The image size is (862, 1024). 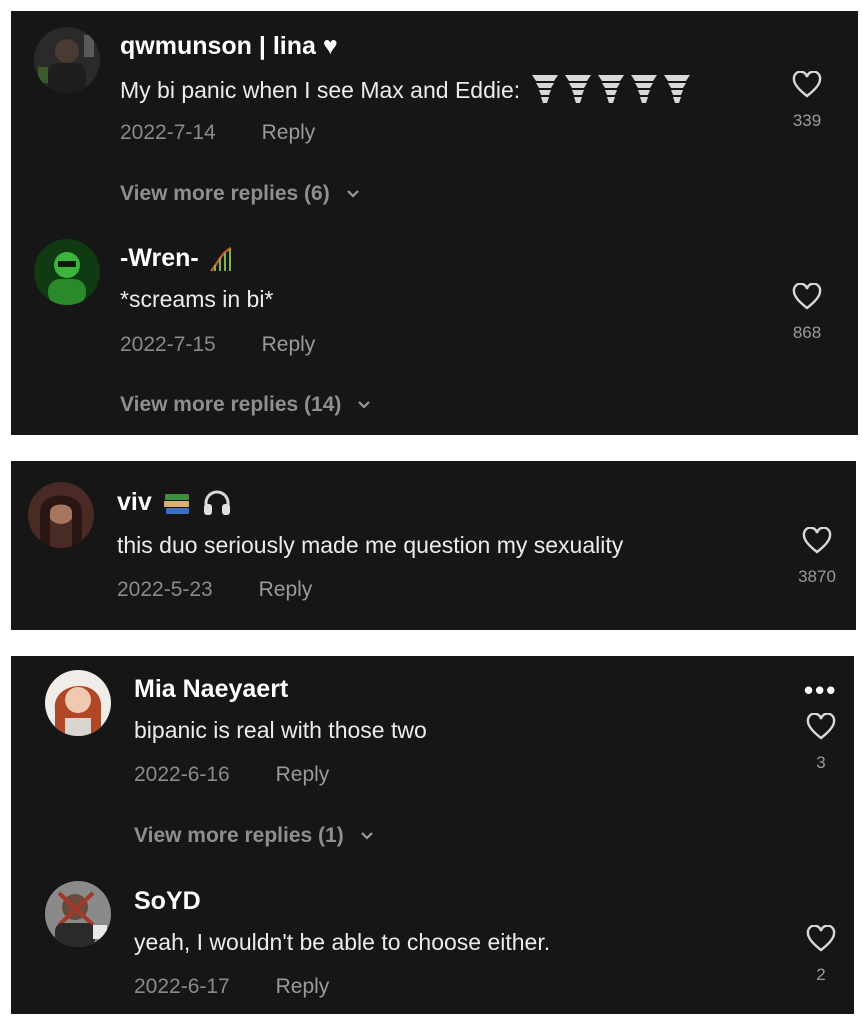 What do you see at coordinates (159, 258) in the screenshot?
I see `username-text: -Wren-` at bounding box center [159, 258].